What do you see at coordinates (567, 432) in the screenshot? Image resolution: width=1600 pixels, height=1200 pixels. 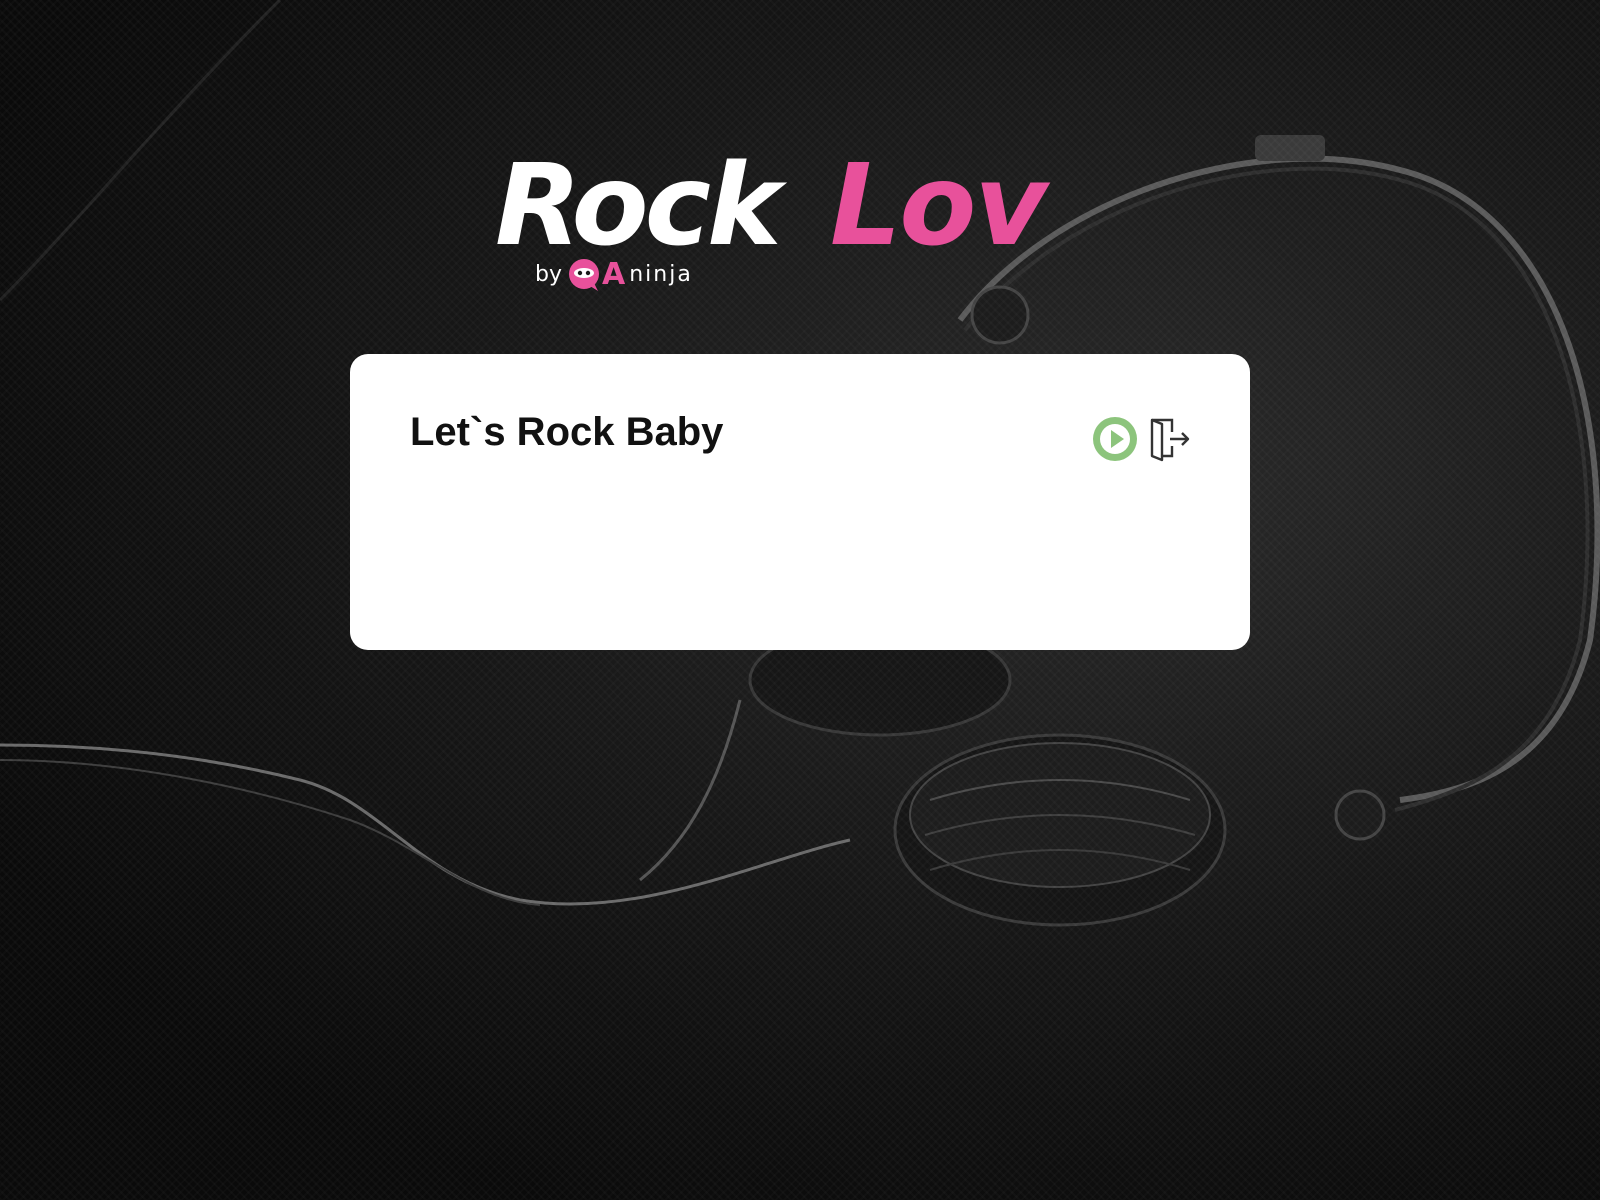 I see `page-title: Let`s Rock Baby` at bounding box center [567, 432].